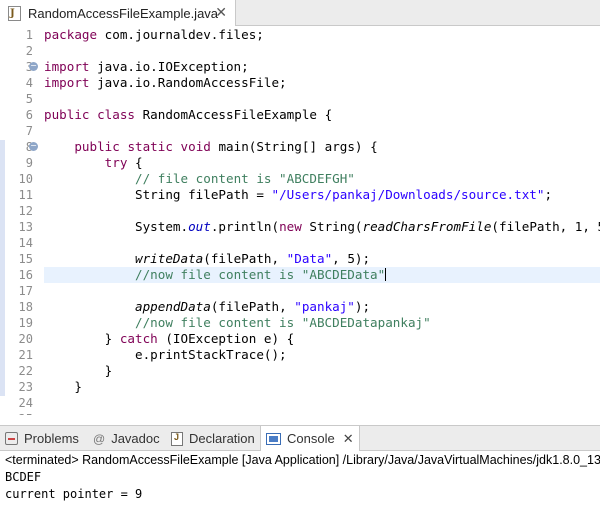  I want to click on line-number: 2, so click(29, 51).